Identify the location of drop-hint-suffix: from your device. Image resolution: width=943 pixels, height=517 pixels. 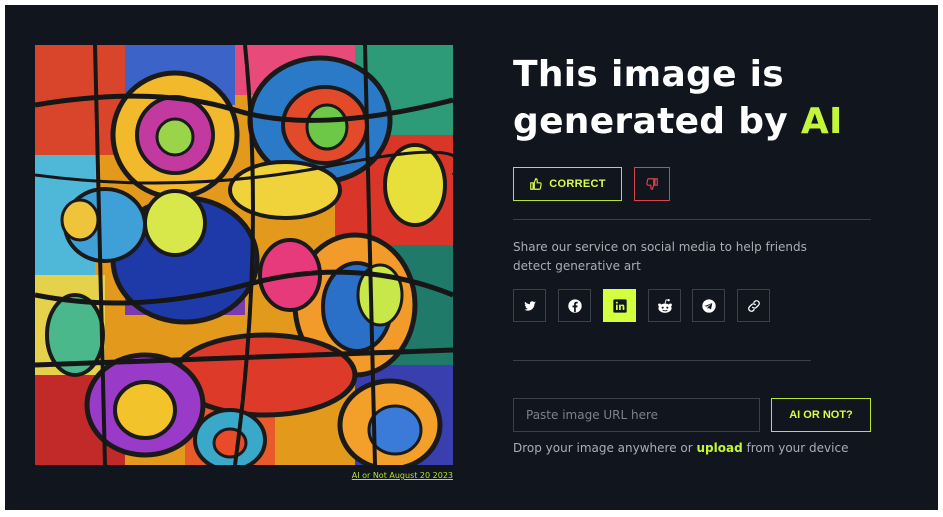
(795, 448).